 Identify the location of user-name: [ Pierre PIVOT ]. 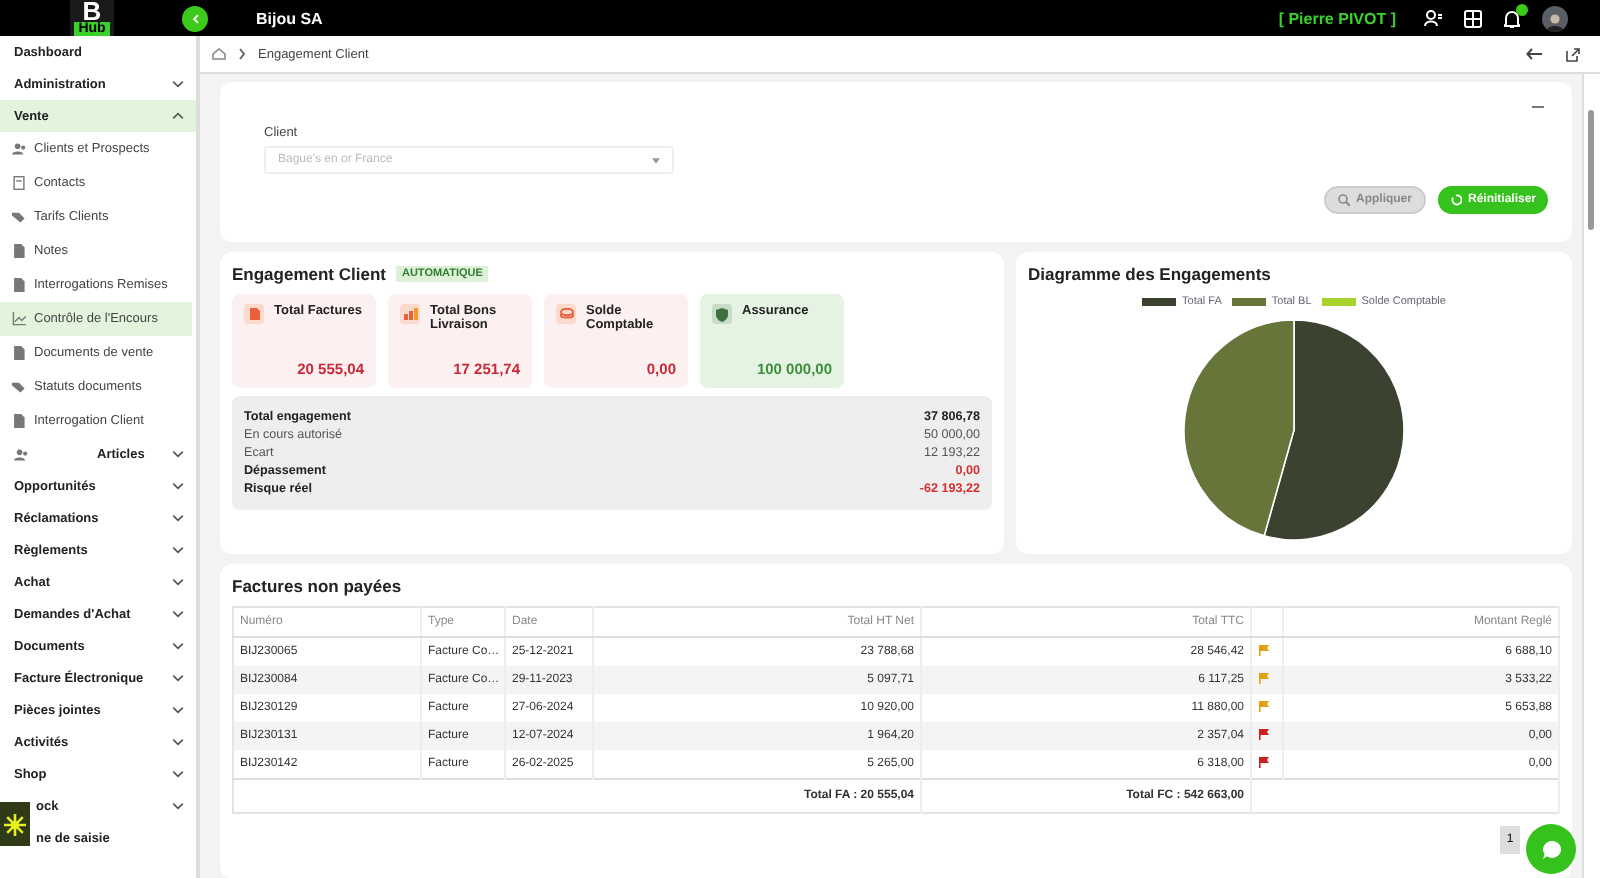
(1337, 18).